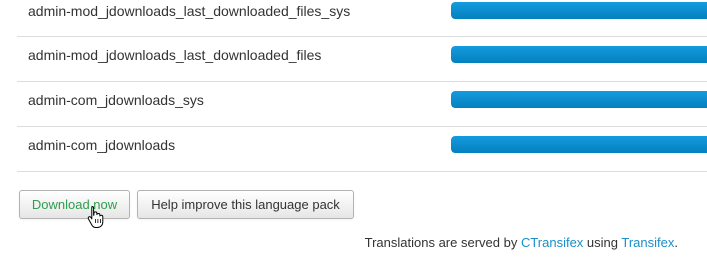 The width and height of the screenshot is (707, 279). I want to click on footer-prefix: Translations are served by, so click(442, 242).